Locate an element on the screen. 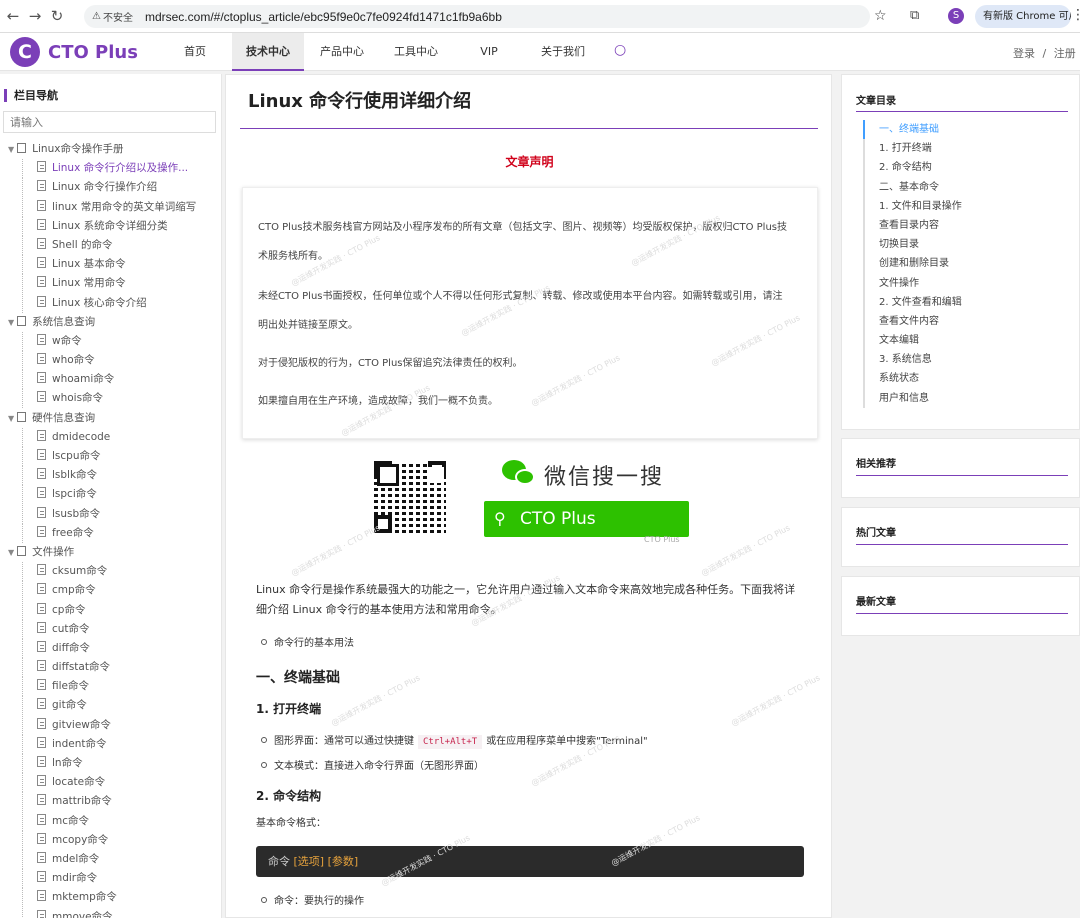 The height and width of the screenshot is (918, 1080). watermark: @运维开发实践 · CTO Plus is located at coordinates (775, 700).